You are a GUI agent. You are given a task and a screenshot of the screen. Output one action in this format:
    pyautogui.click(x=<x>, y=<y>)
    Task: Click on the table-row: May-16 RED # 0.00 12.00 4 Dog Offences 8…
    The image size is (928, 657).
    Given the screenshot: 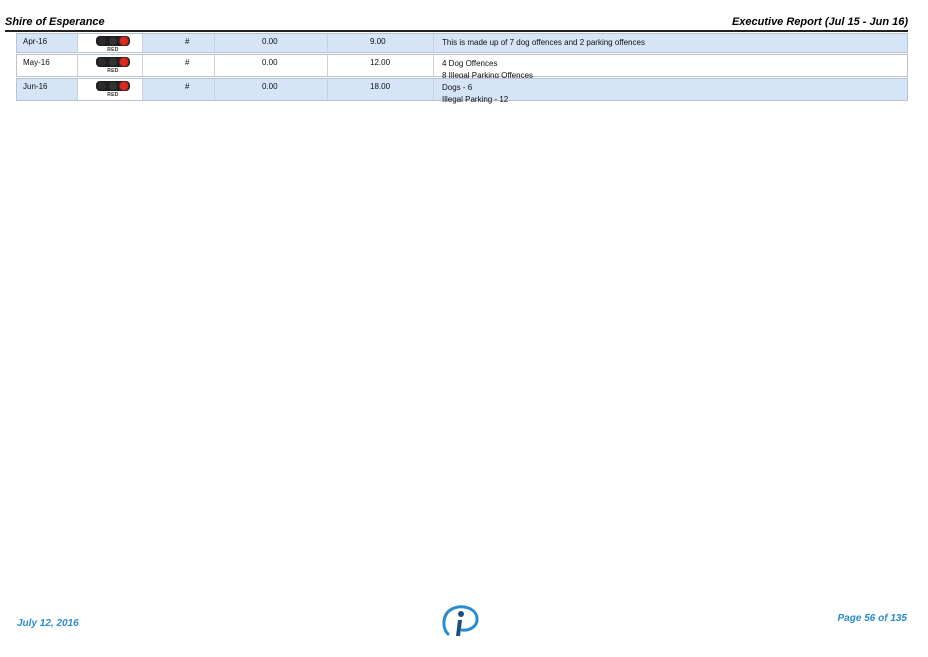 What is the action you would take?
    pyautogui.click(x=462, y=67)
    